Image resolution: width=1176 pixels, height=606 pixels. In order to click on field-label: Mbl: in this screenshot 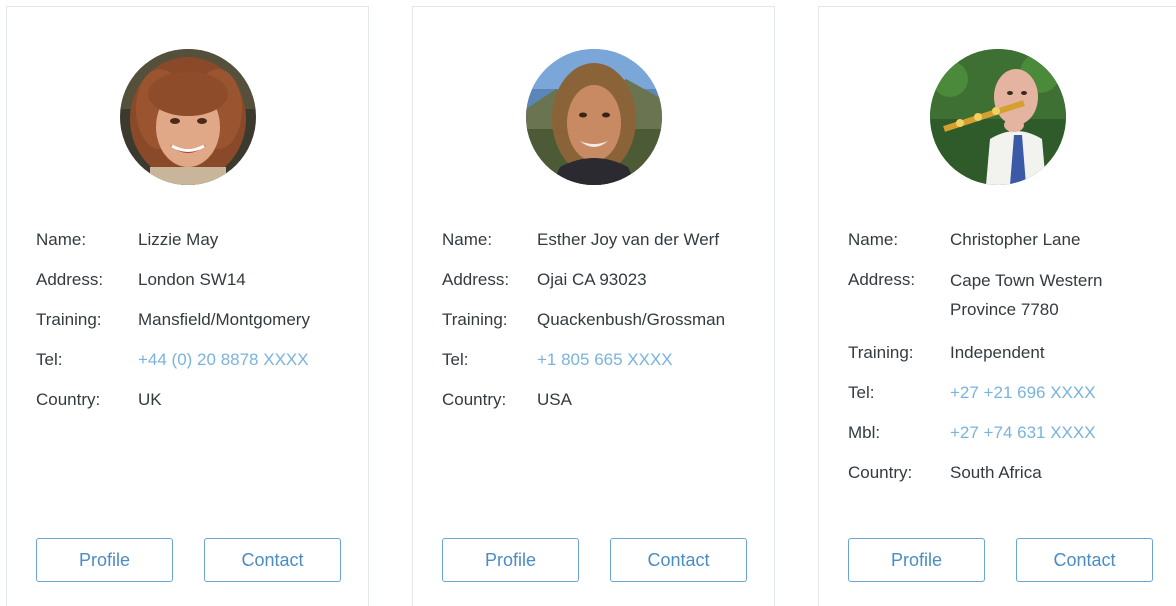, I will do `click(864, 432)`.